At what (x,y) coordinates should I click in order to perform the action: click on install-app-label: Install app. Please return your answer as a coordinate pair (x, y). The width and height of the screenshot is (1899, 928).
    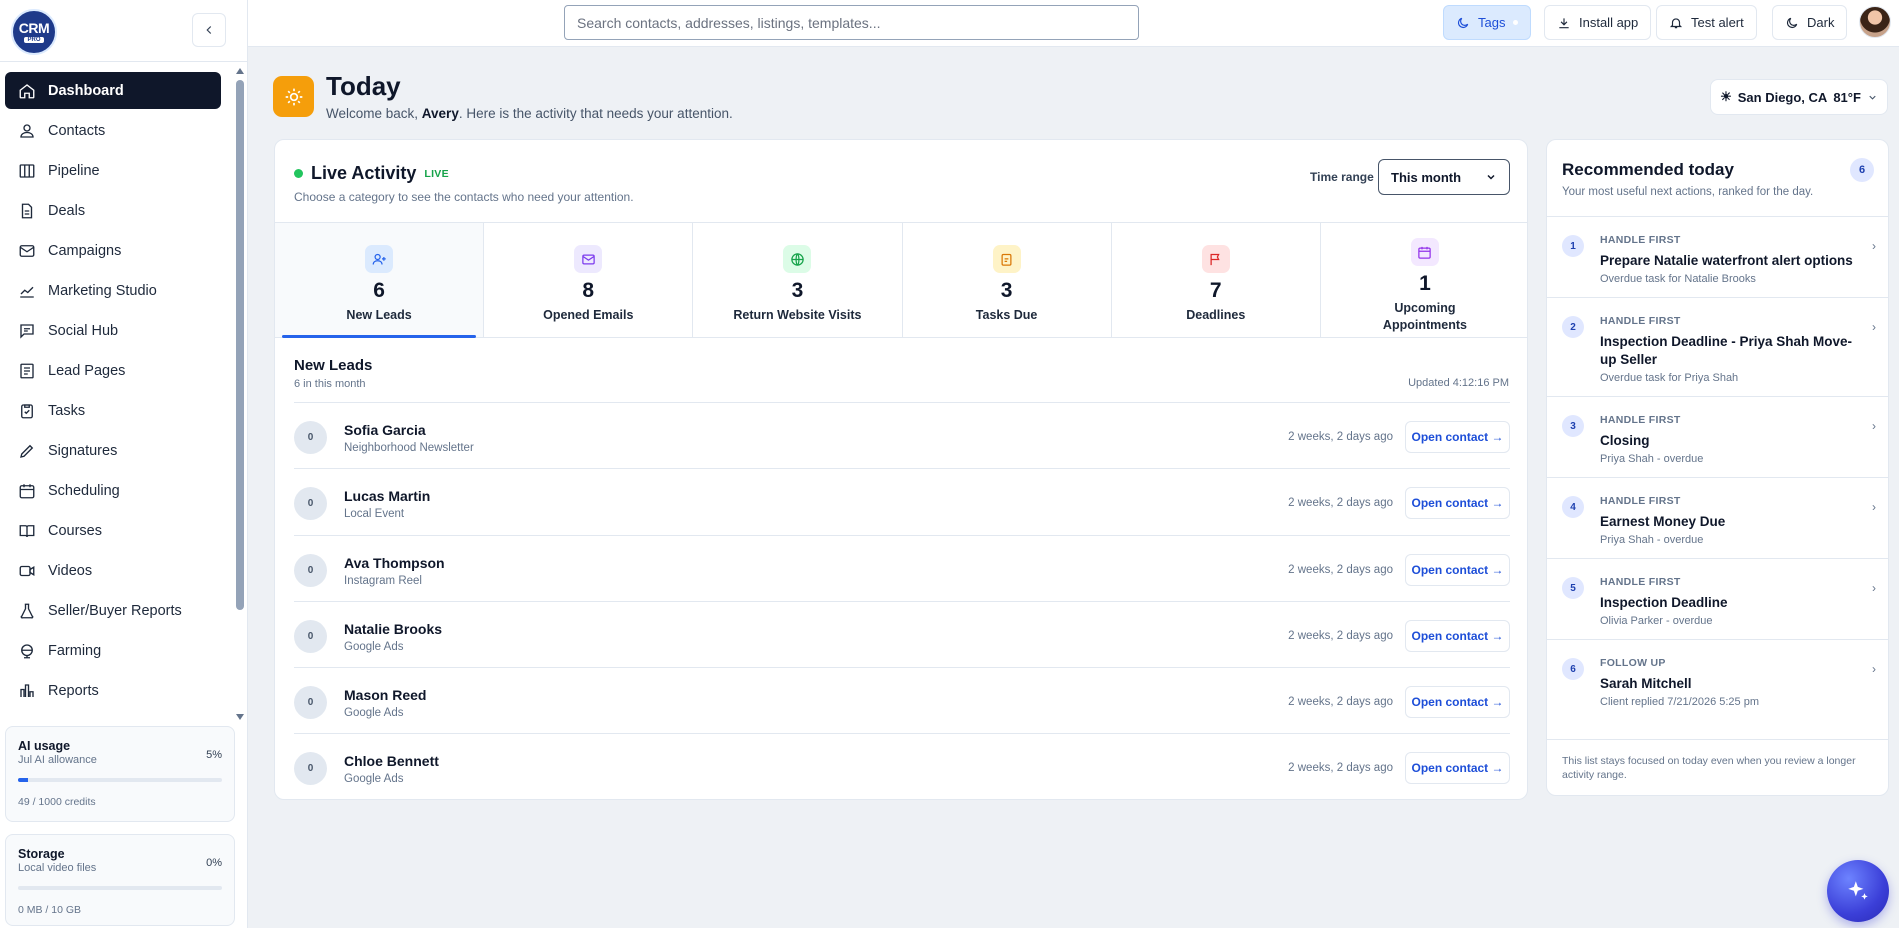
    Looking at the image, I should click on (1609, 22).